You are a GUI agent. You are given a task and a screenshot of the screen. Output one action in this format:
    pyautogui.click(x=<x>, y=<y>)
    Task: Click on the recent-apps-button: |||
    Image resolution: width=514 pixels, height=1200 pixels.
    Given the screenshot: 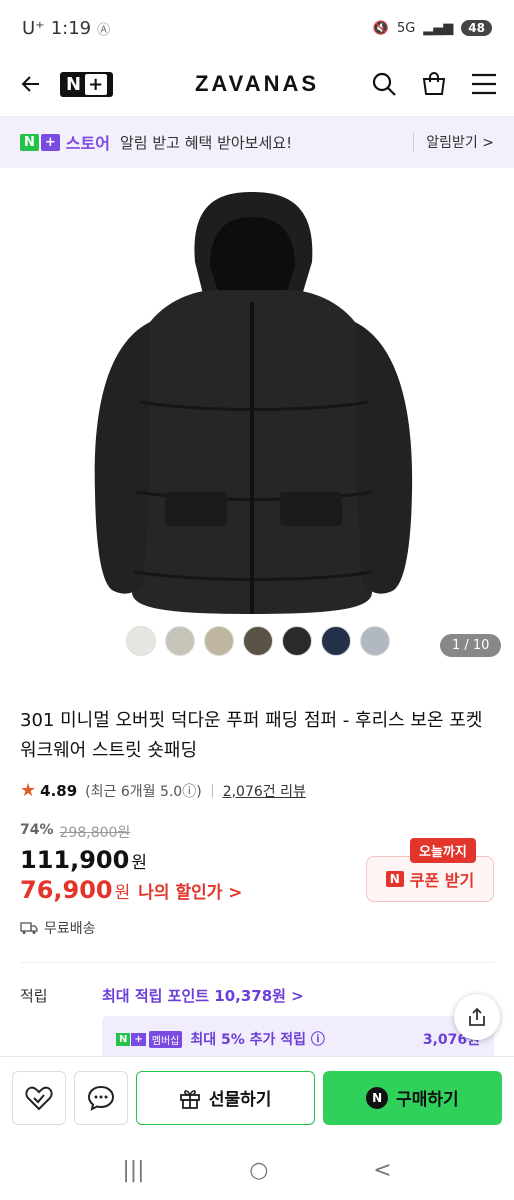 What is the action you would take?
    pyautogui.click(x=133, y=1170)
    